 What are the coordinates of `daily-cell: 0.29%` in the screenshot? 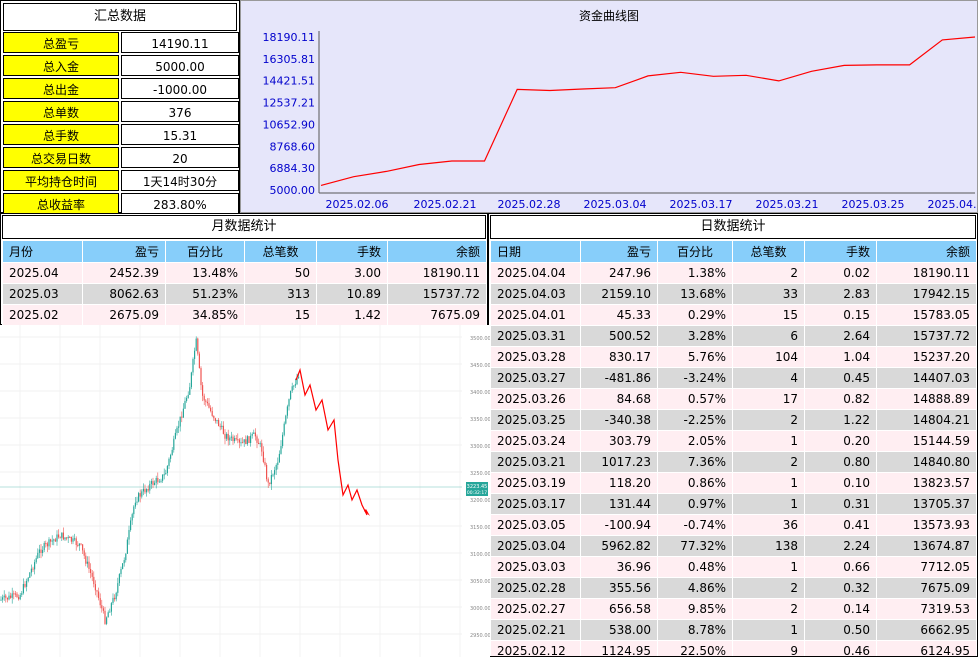 It's located at (695, 315).